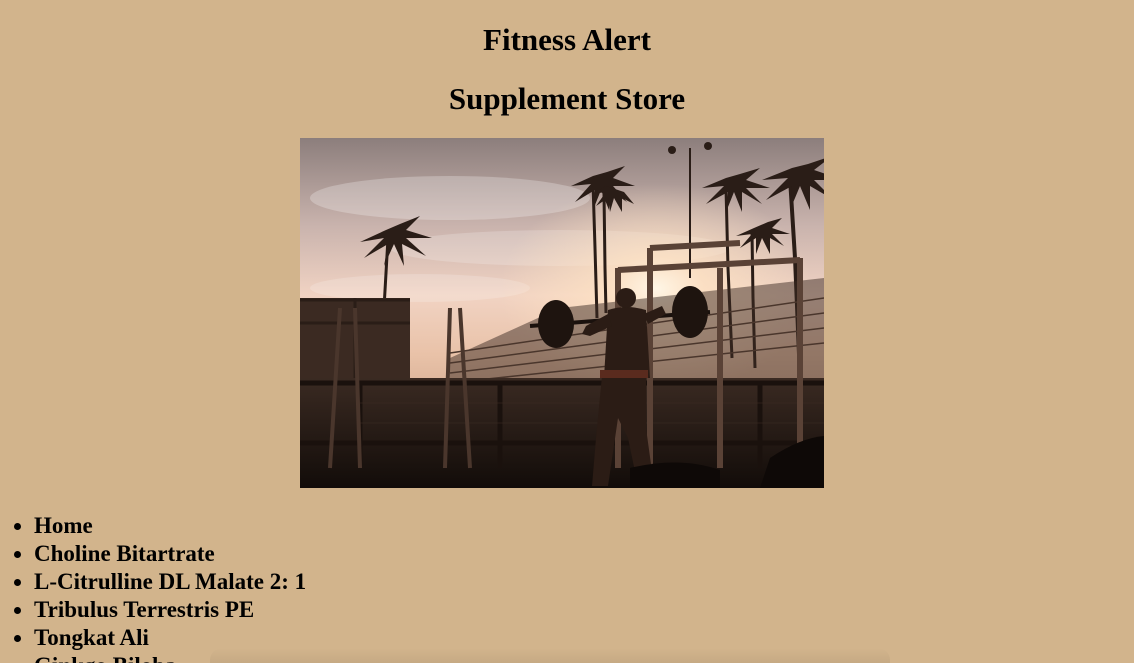 The image size is (1134, 663). What do you see at coordinates (105, 658) in the screenshot?
I see `nav-link-ginkgo-biloba: Ginkgo Biloba` at bounding box center [105, 658].